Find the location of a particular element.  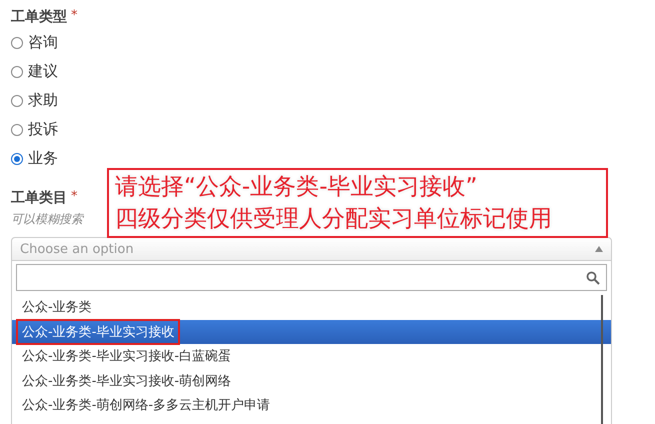

scrollbar is located at coordinates (602, 359).